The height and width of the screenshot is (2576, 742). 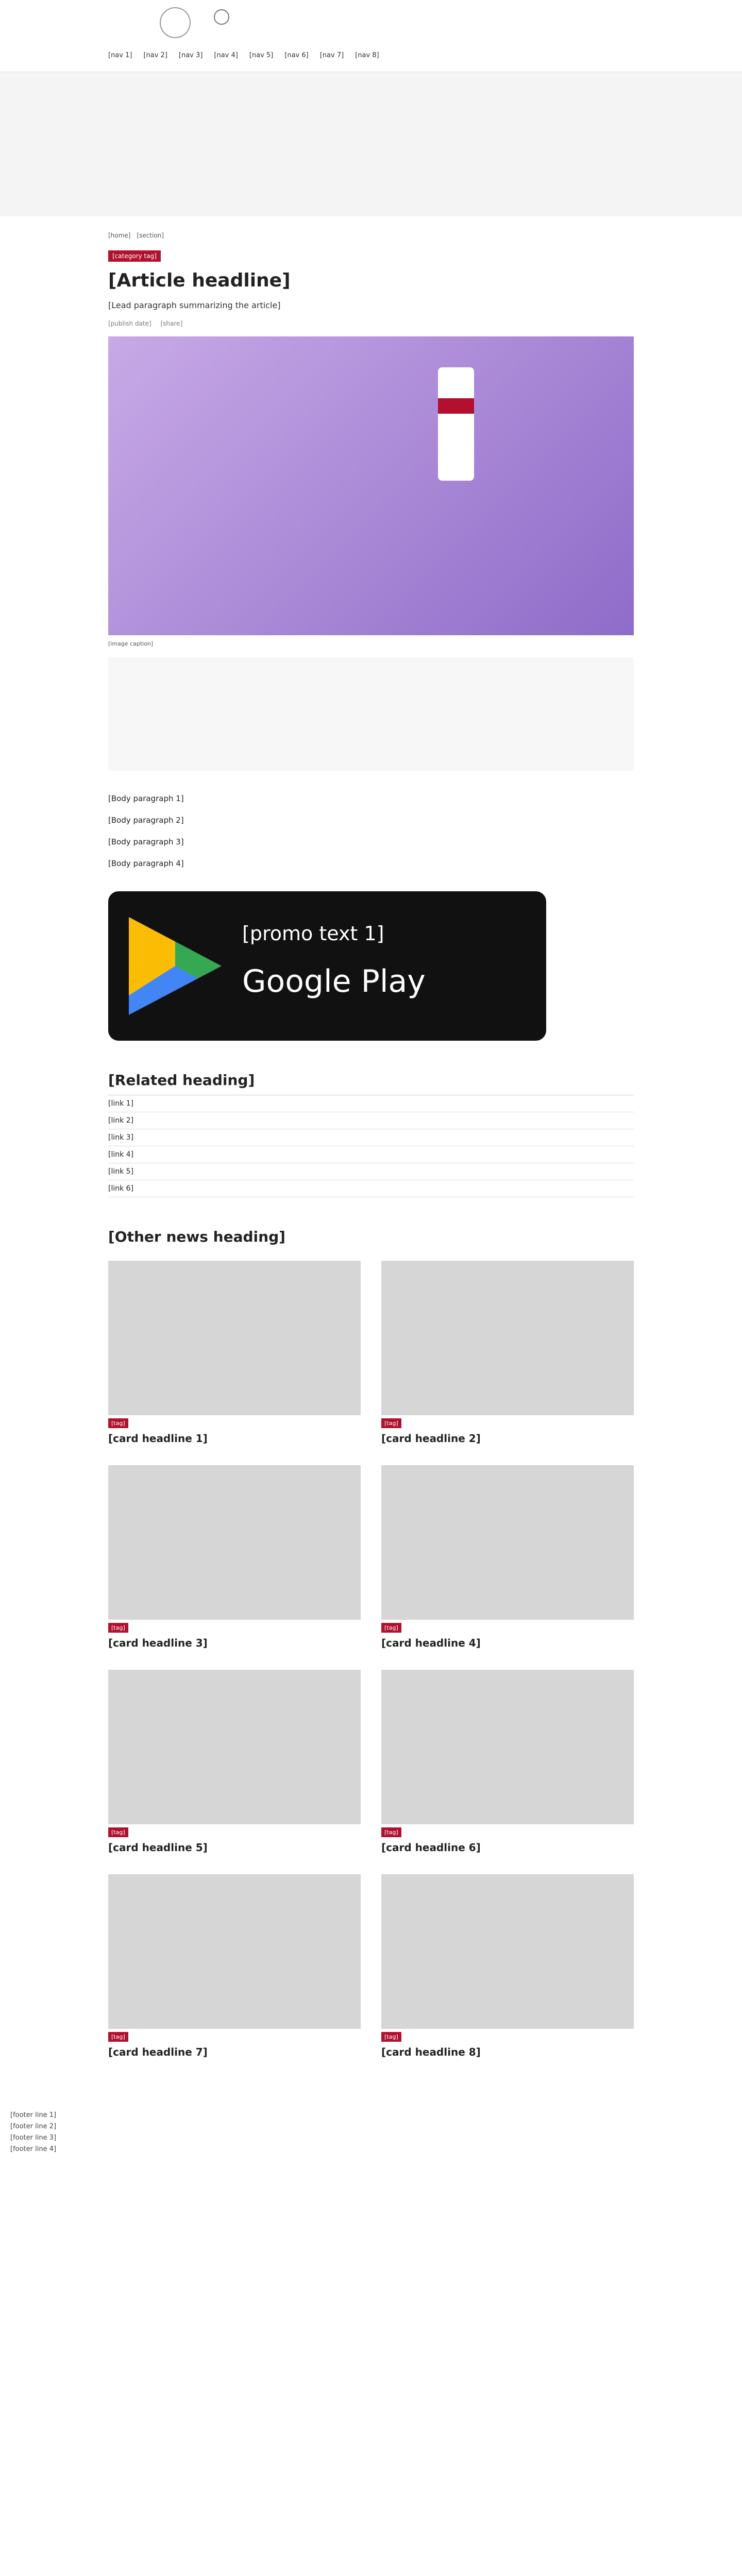 I want to click on news-card: [tag] [card headline 6], so click(x=507, y=1762).